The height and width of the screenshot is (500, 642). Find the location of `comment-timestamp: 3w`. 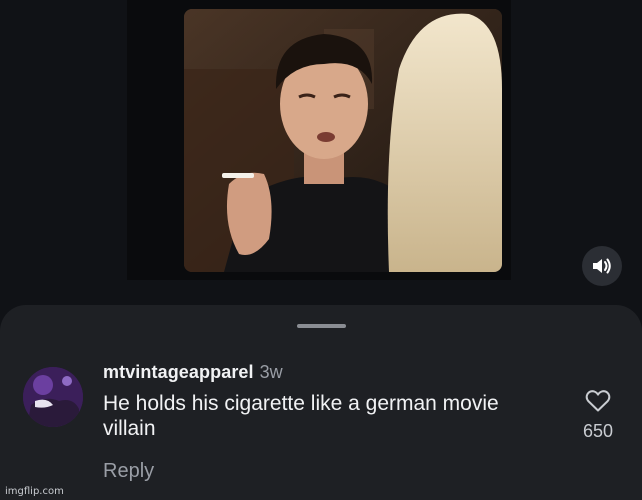

comment-timestamp: 3w is located at coordinates (271, 372).